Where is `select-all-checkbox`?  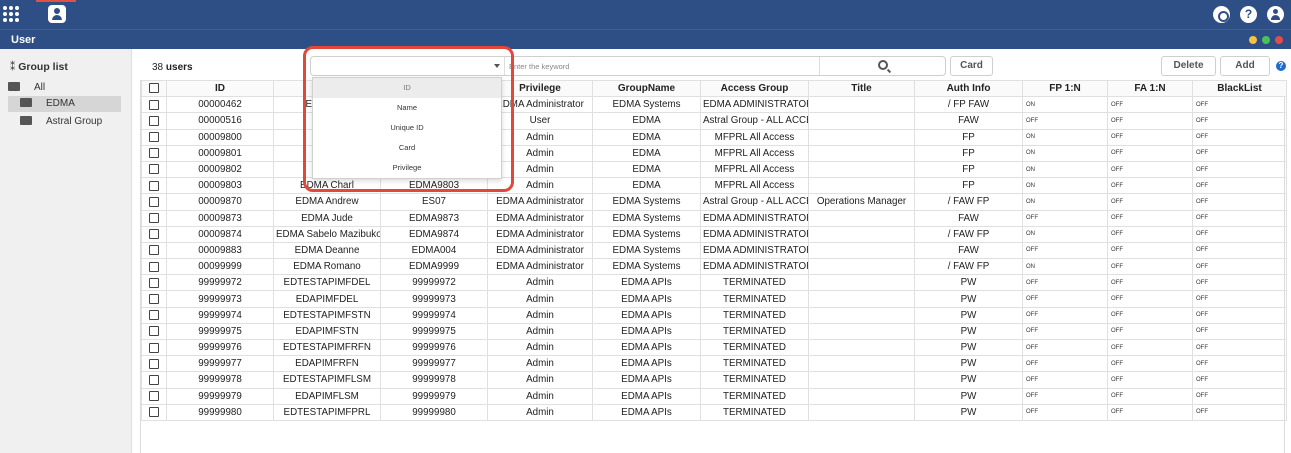 select-all-checkbox is located at coordinates (154, 88).